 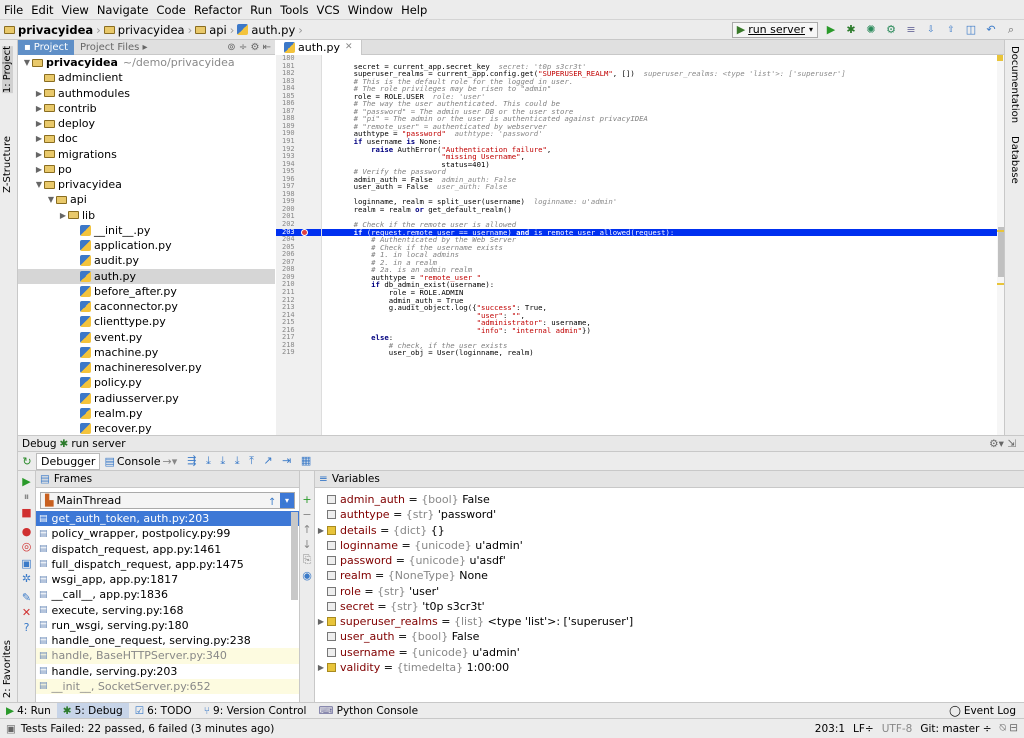 I want to click on help-icon: ?, so click(x=26, y=627).